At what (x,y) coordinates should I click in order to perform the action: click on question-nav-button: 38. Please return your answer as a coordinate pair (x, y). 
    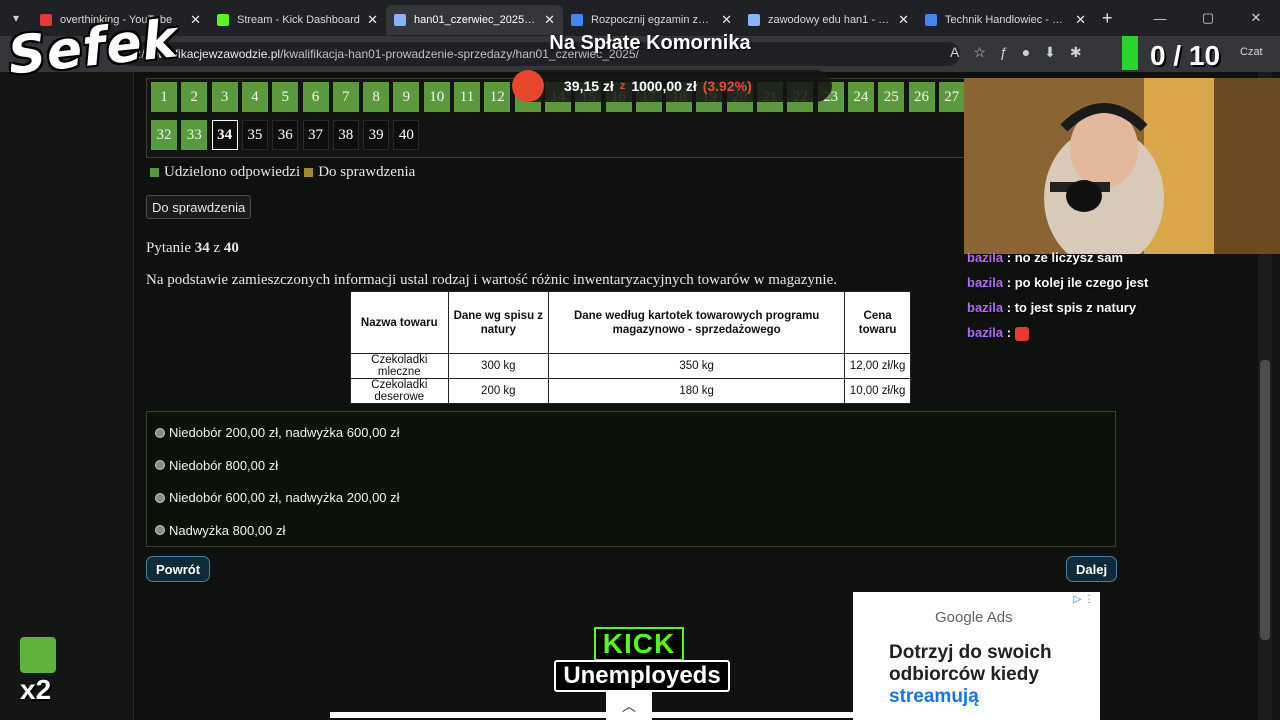
    Looking at the image, I should click on (345, 135).